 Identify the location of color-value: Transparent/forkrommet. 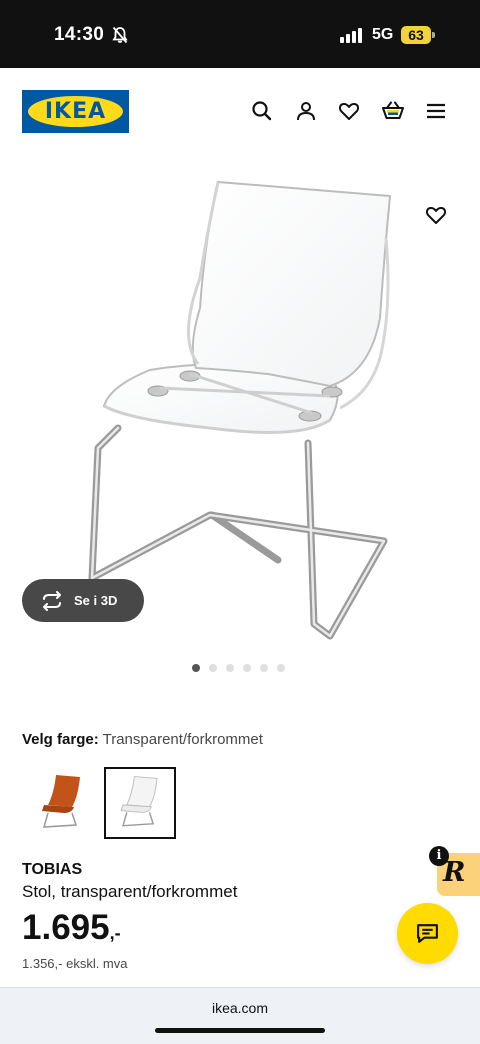
(182, 739).